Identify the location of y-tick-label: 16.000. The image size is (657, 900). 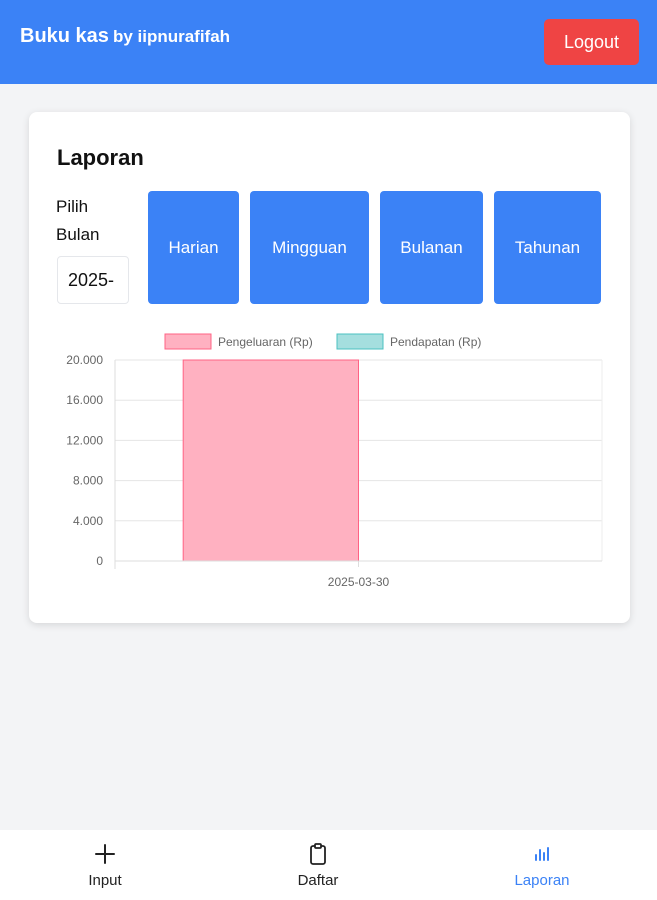
(84, 400).